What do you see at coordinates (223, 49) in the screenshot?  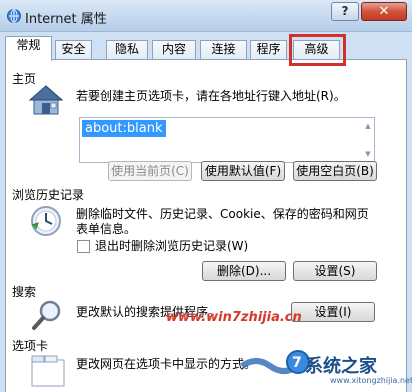 I see `tab-connections: 连接` at bounding box center [223, 49].